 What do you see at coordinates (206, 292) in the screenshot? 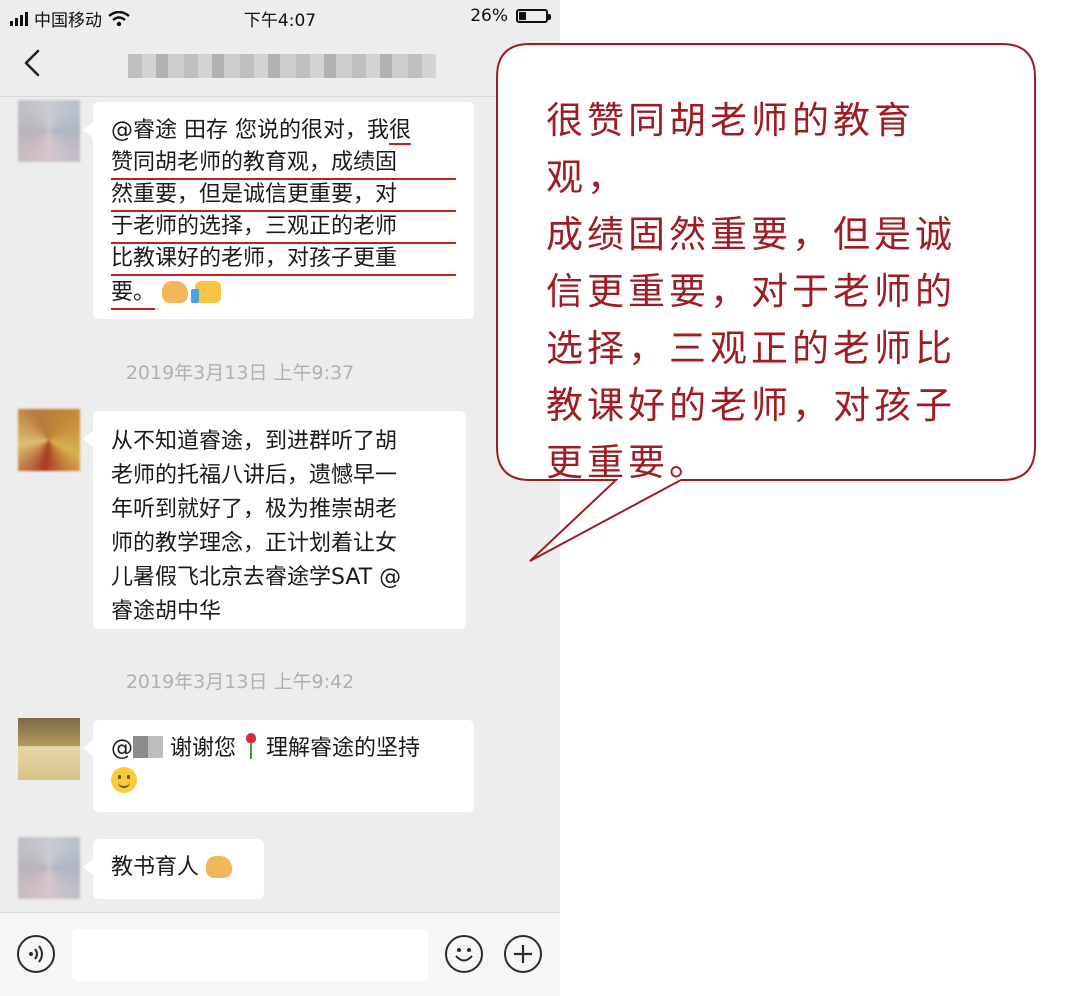
I see `thumbs-up-icon` at bounding box center [206, 292].